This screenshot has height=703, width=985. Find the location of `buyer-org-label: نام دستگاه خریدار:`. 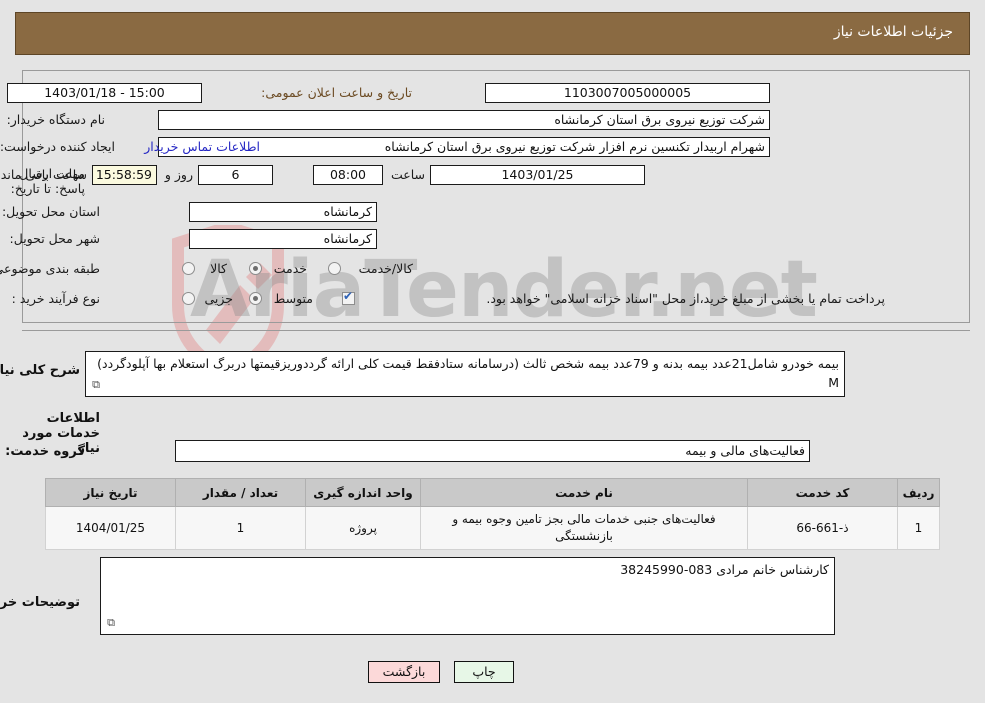

buyer-org-label: نام دستگاه خریدار: is located at coordinates (55, 119).